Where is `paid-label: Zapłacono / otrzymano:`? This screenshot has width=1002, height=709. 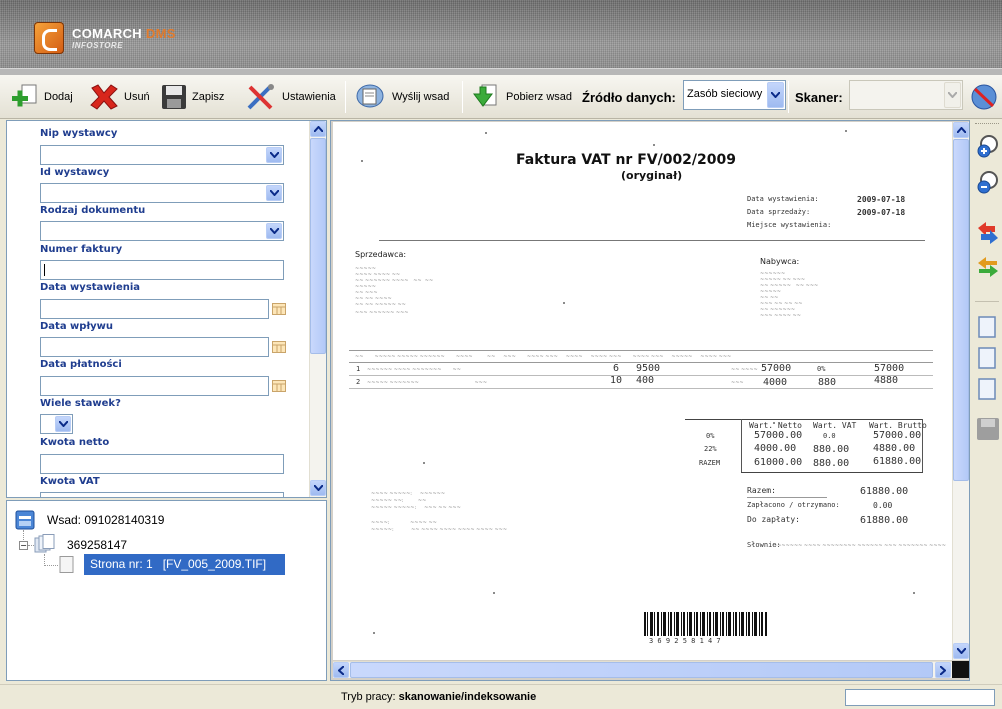
paid-label: Zapłacono / otrzymano: is located at coordinates (793, 505).